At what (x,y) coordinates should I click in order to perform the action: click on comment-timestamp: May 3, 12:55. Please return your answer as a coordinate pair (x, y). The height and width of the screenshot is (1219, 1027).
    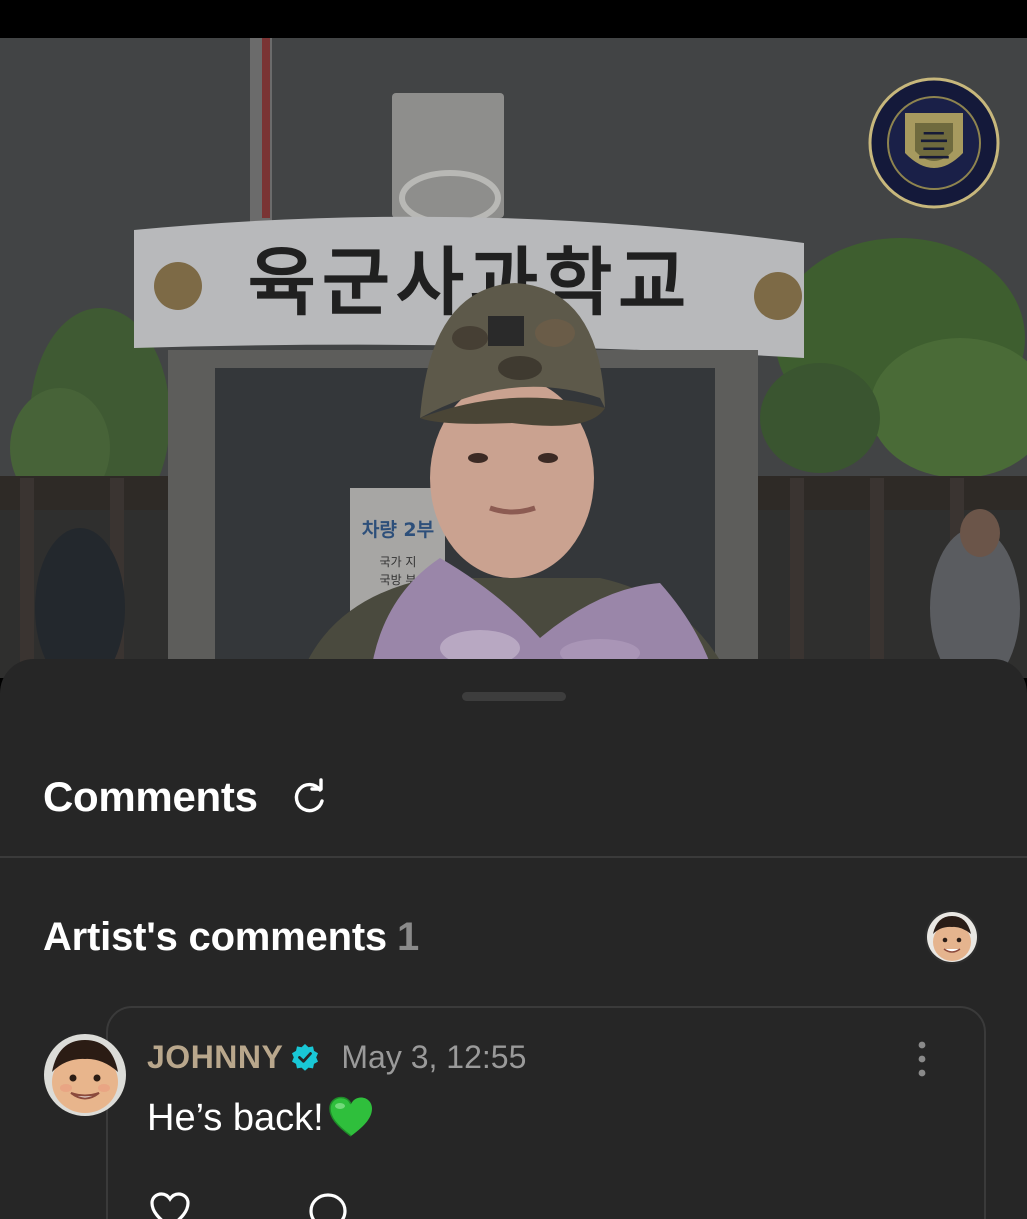
    Looking at the image, I should click on (434, 1056).